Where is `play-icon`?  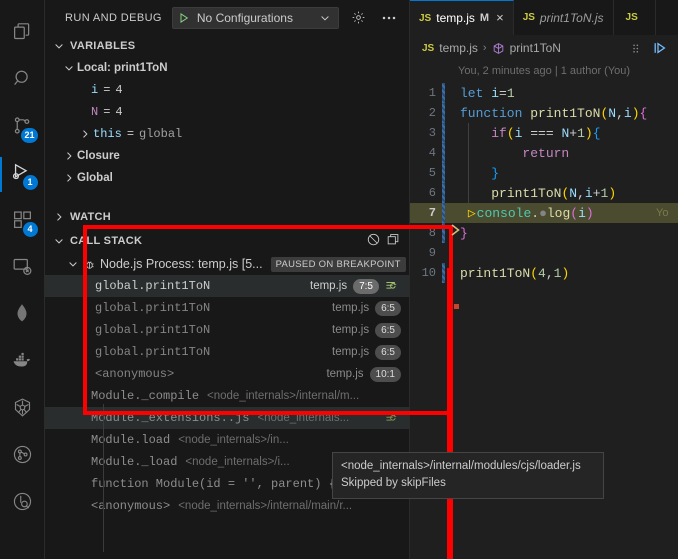
play-icon is located at coordinates (184, 18).